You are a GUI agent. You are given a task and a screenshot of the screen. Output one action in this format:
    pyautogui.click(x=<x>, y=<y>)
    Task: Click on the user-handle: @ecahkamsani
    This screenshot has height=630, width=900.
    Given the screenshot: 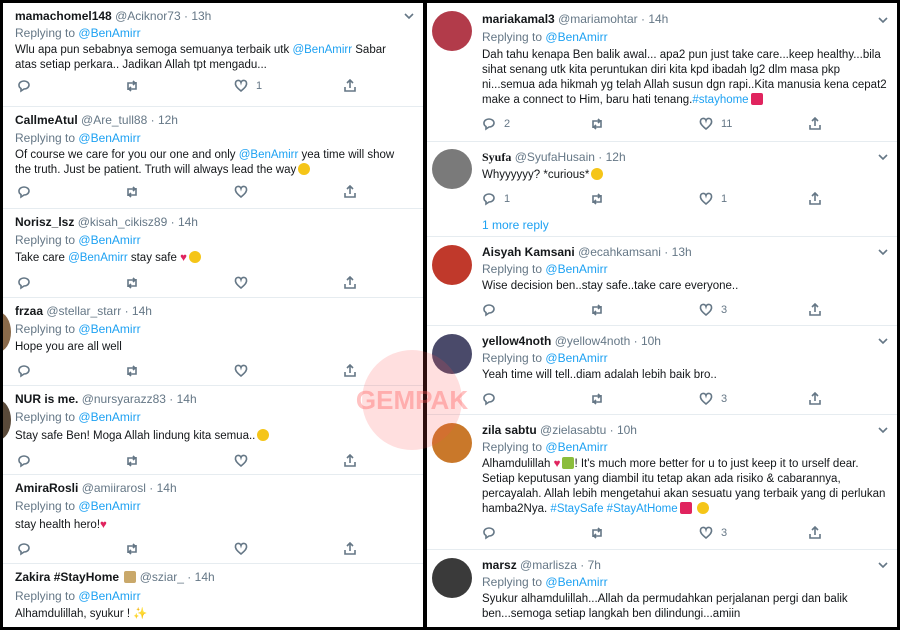 What is the action you would take?
    pyautogui.click(x=619, y=252)
    